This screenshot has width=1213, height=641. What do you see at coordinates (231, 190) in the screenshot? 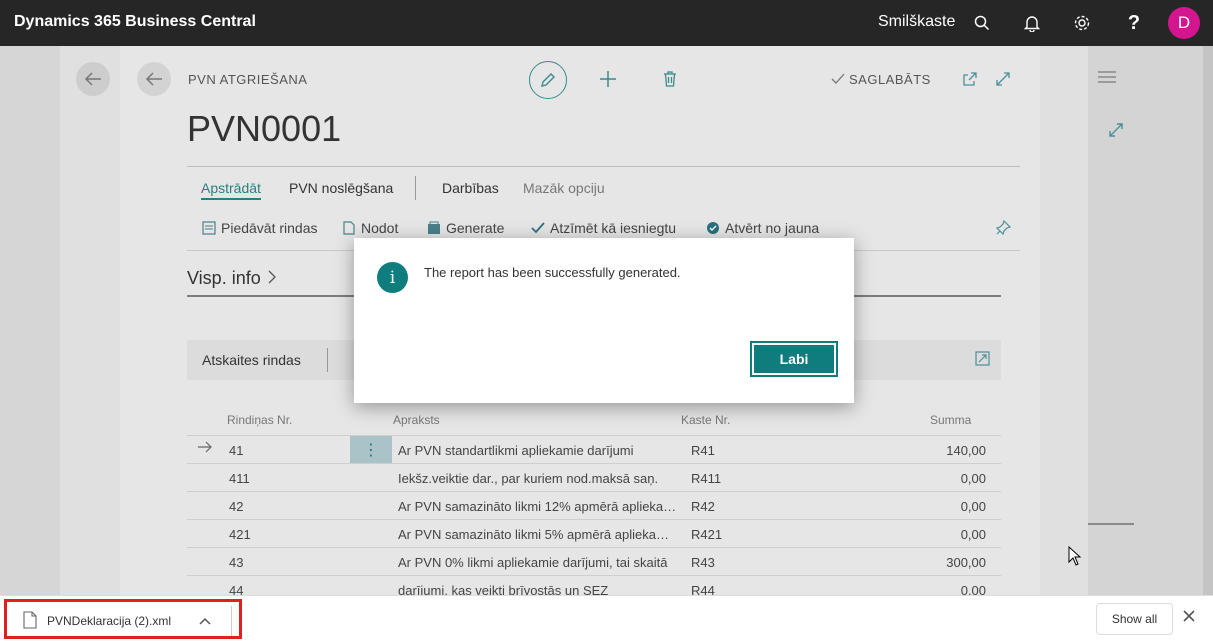
I see `tab-apstradat: Apstrādāt` at bounding box center [231, 190].